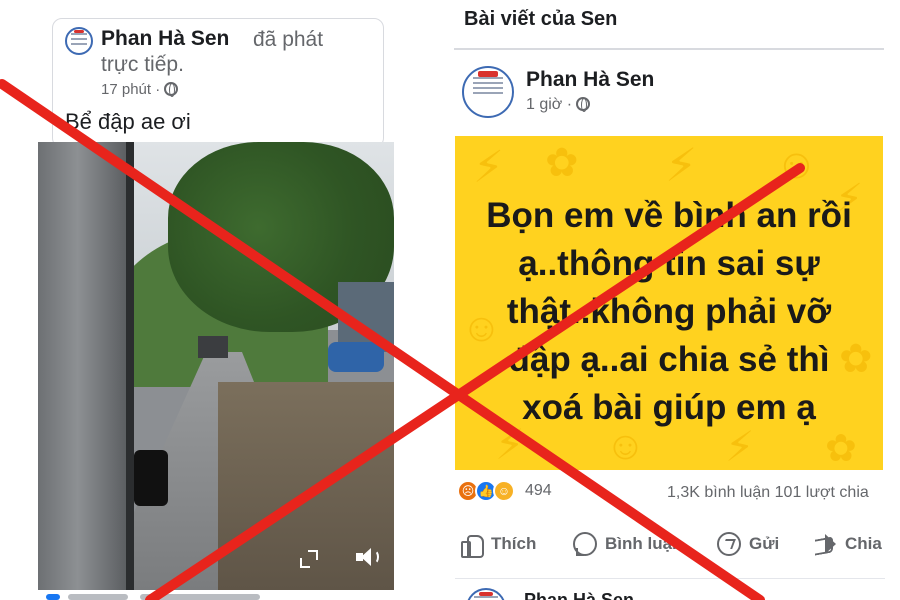 This screenshot has height=600, width=900. I want to click on post-stats: ☹ 👍 ☺ 494 1,3K bình luận 101 lượt chia, so click(670, 492).